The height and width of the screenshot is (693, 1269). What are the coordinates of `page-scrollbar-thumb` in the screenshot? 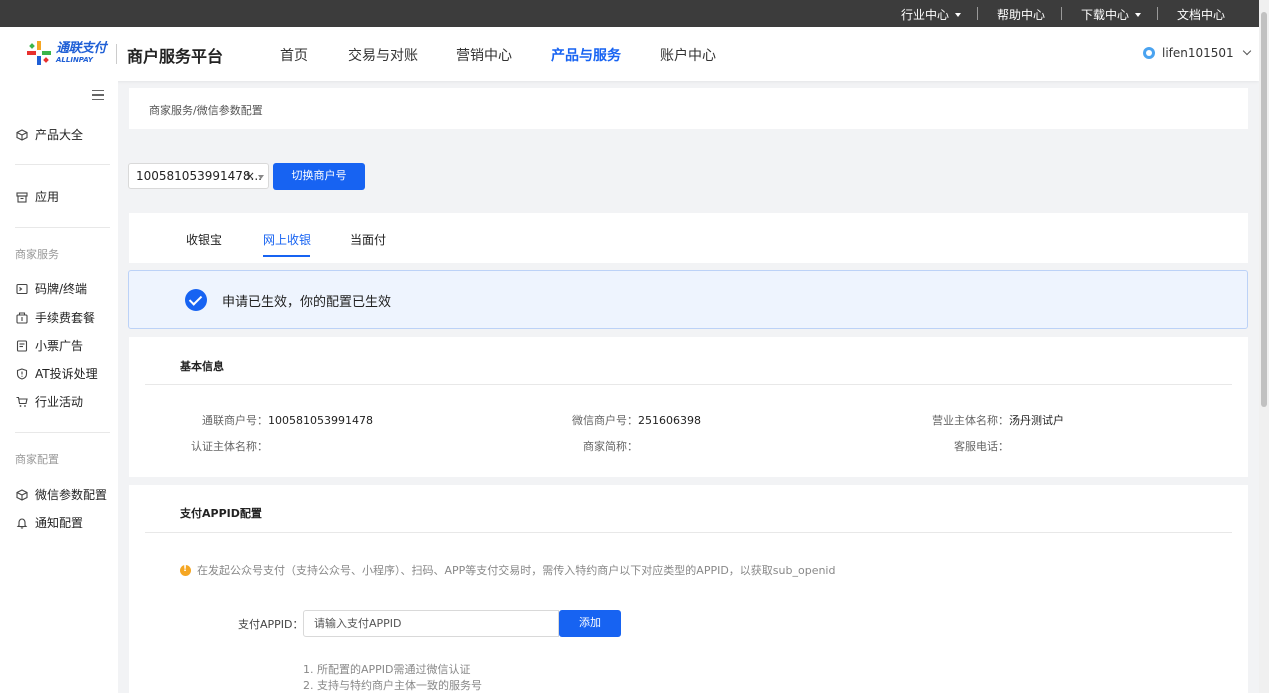 It's located at (1264, 209).